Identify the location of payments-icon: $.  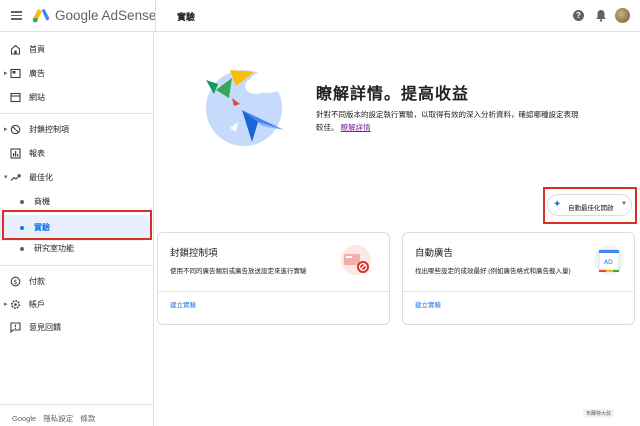
(15, 281).